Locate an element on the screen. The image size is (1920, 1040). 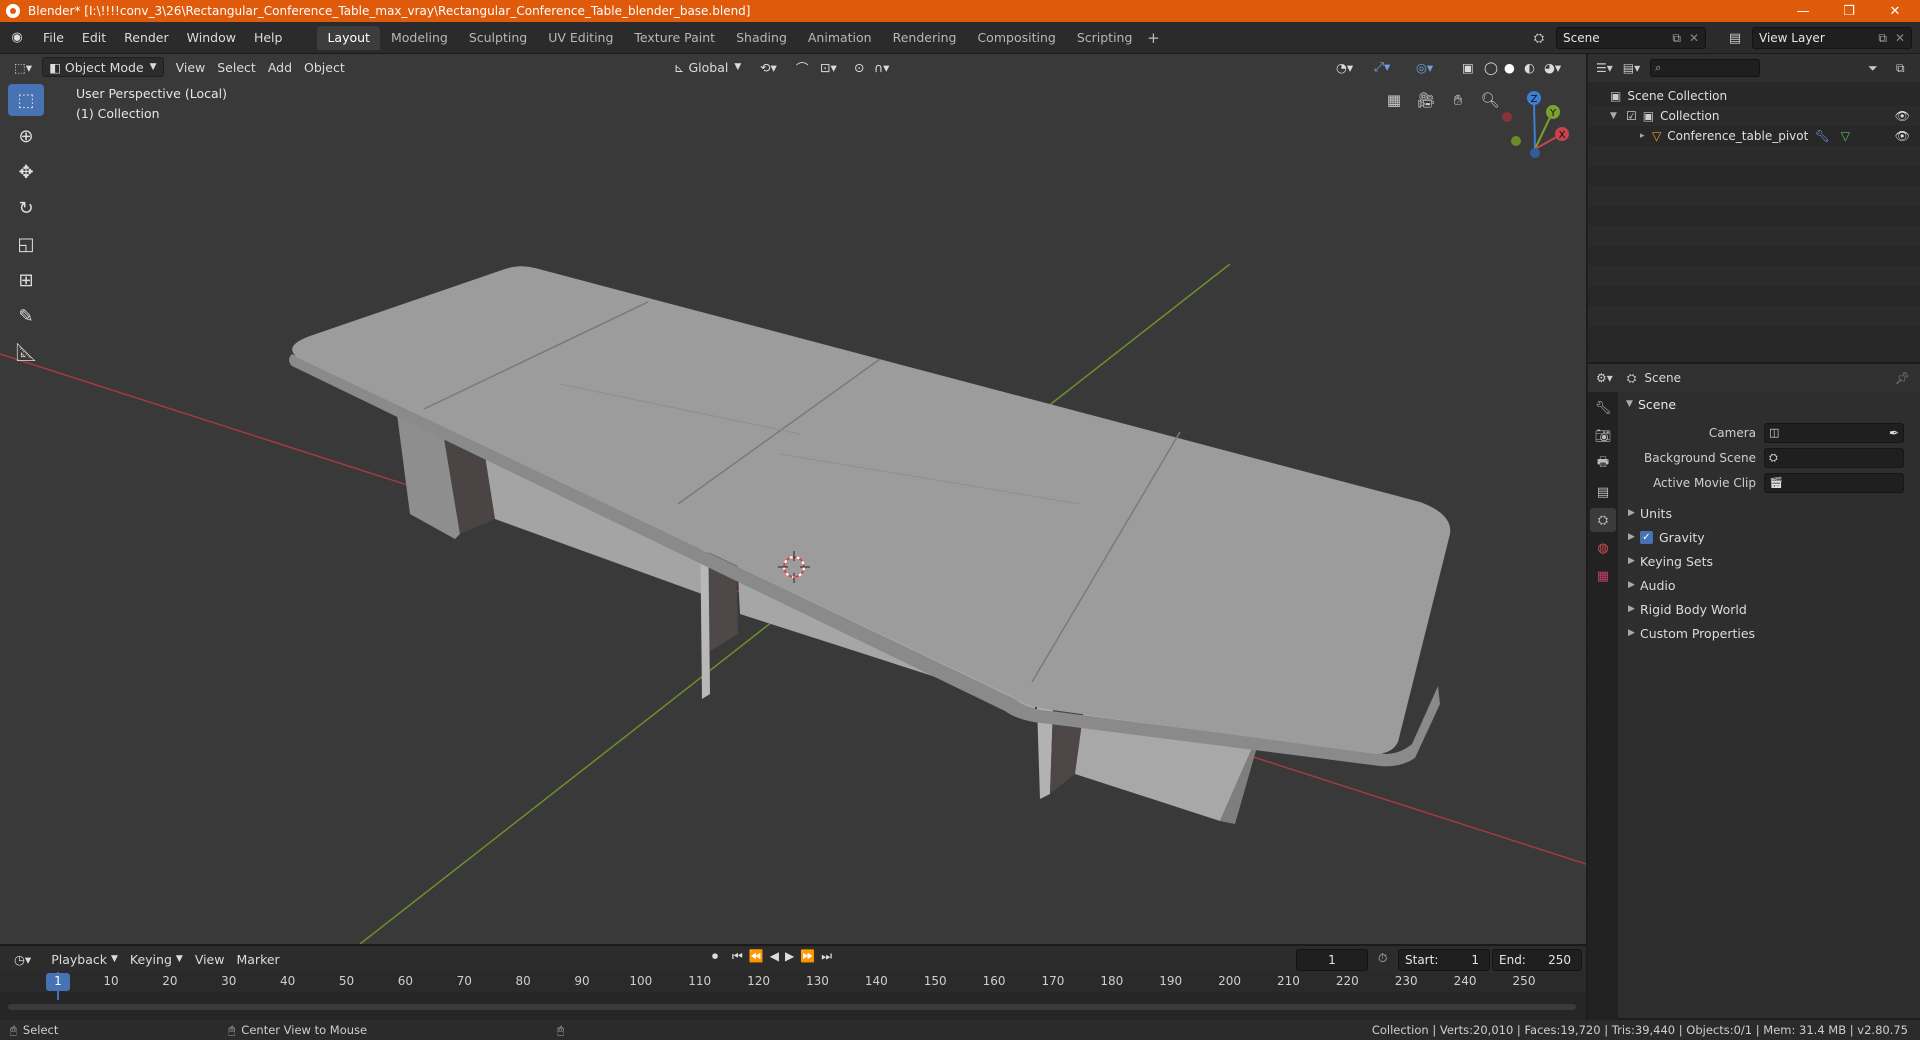
copy-view-layer-icon: ⧉ is located at coordinates (1882, 38).